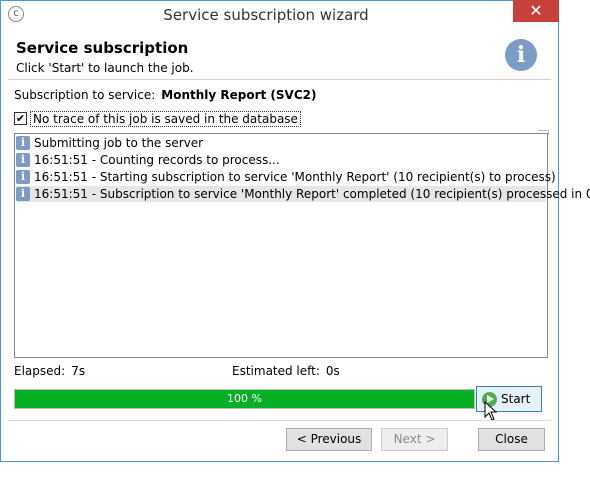  Describe the element at coordinates (102, 48) in the screenshot. I see `page-title: Service subscription` at that location.